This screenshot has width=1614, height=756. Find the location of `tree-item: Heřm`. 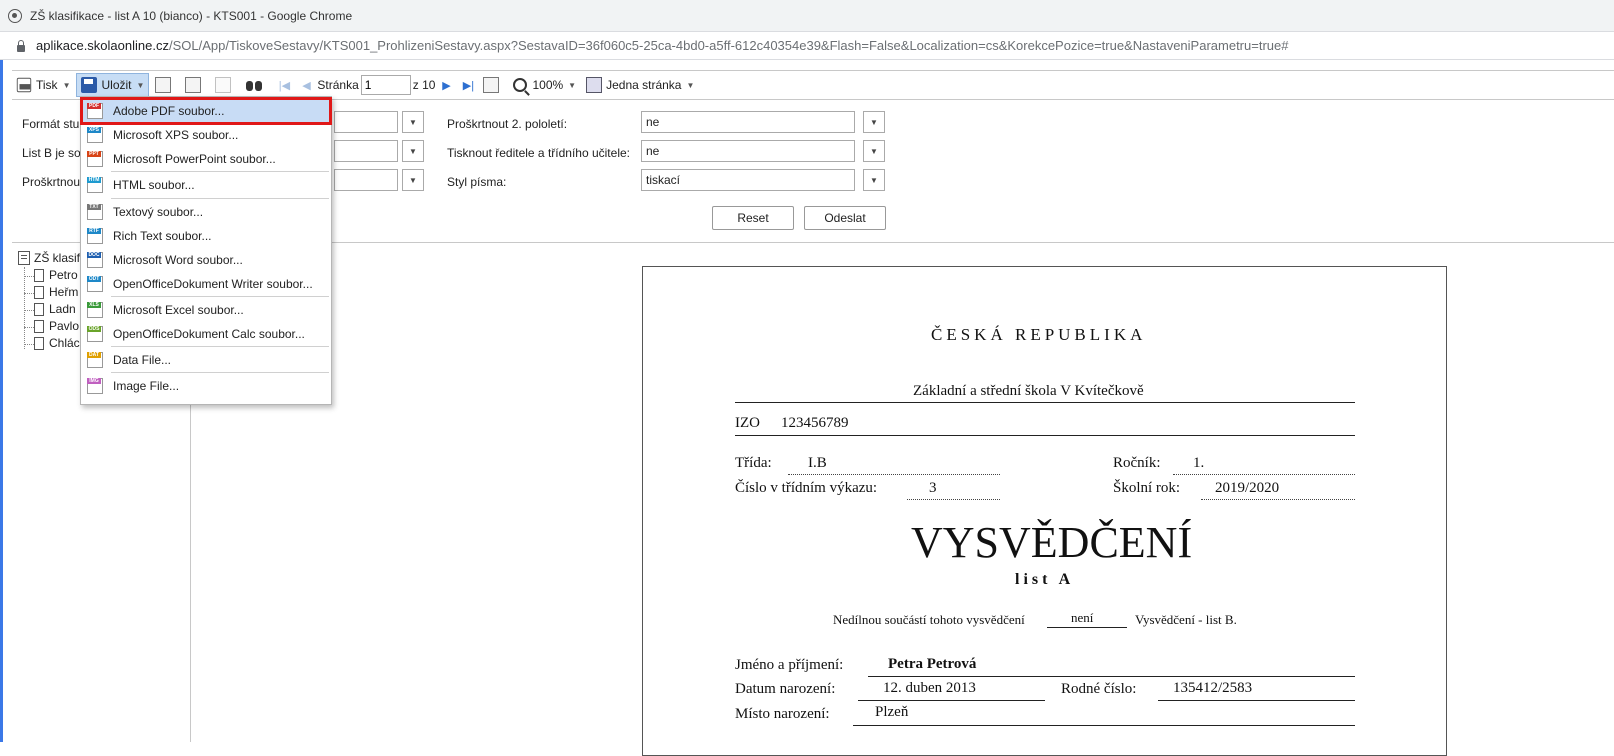

tree-item: Heřm is located at coordinates (56, 292).